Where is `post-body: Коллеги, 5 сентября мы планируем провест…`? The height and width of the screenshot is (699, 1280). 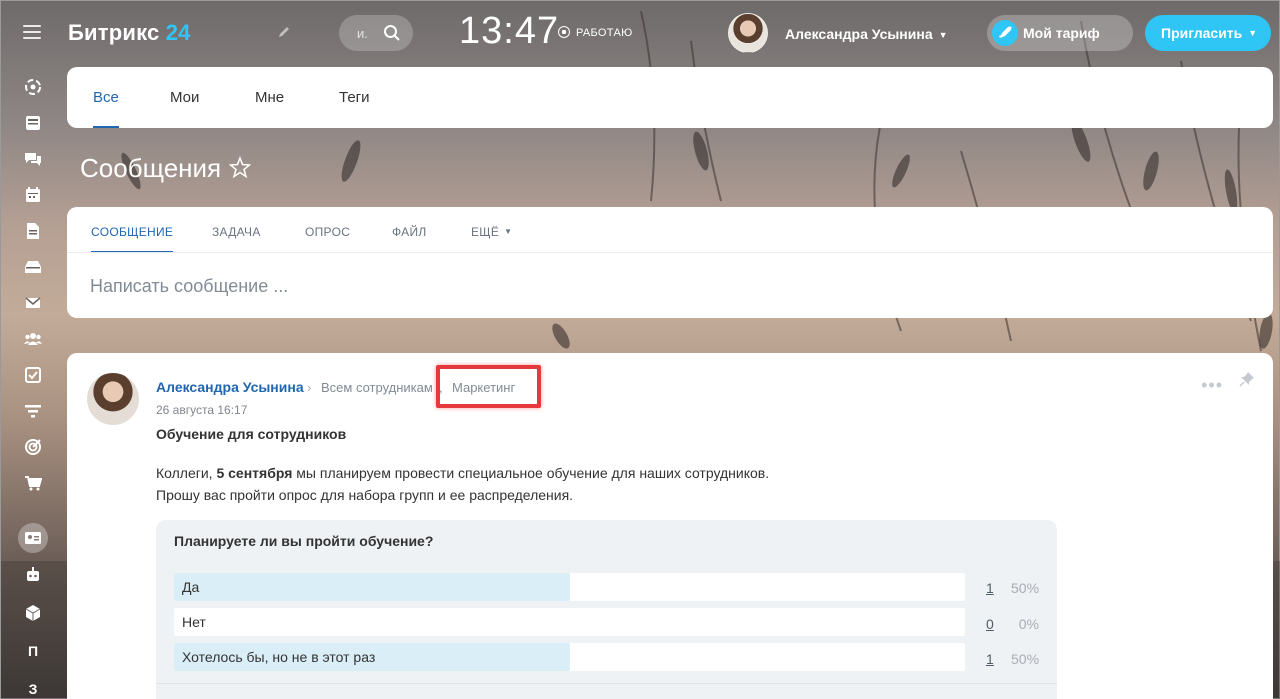
post-body: Коллеги, 5 сентября мы планируем провест… is located at coordinates (462, 484).